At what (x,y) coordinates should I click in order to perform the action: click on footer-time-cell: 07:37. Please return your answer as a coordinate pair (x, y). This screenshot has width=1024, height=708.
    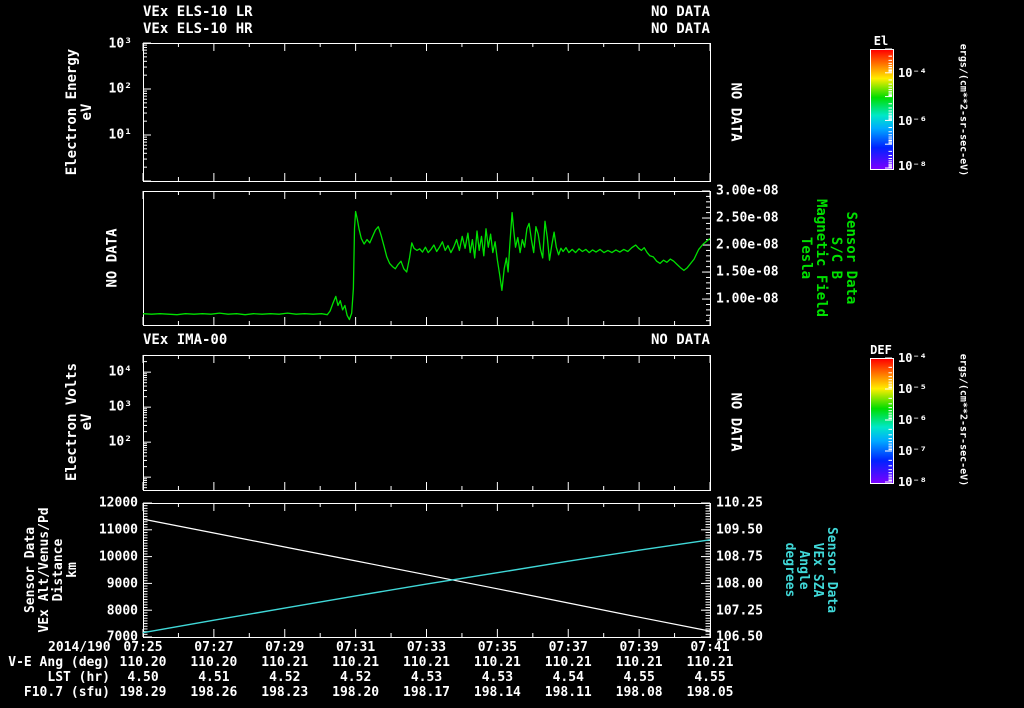
    Looking at the image, I should click on (568, 647).